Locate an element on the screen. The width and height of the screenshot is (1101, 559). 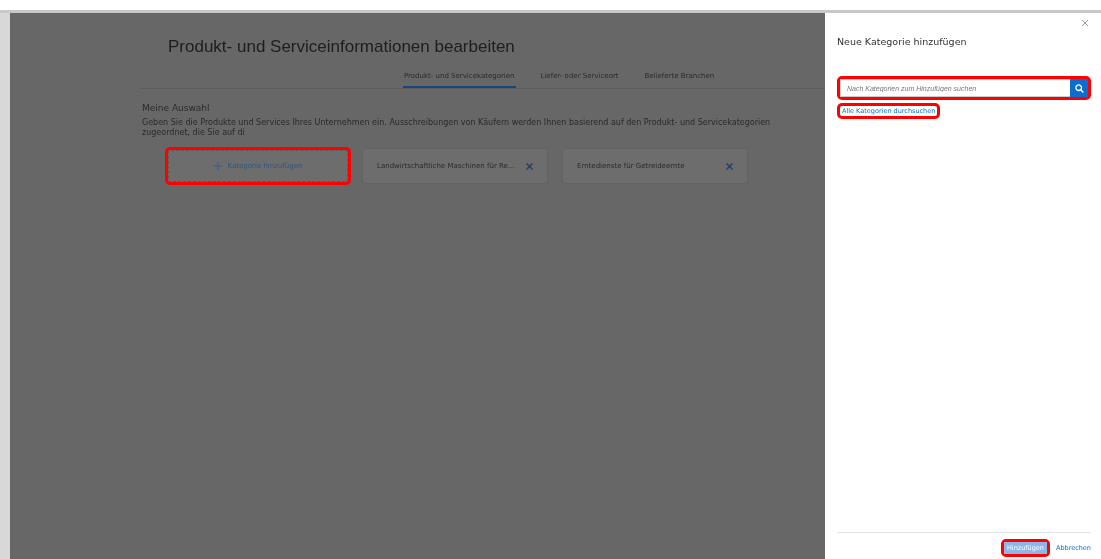
search-icon is located at coordinates (1079, 88).